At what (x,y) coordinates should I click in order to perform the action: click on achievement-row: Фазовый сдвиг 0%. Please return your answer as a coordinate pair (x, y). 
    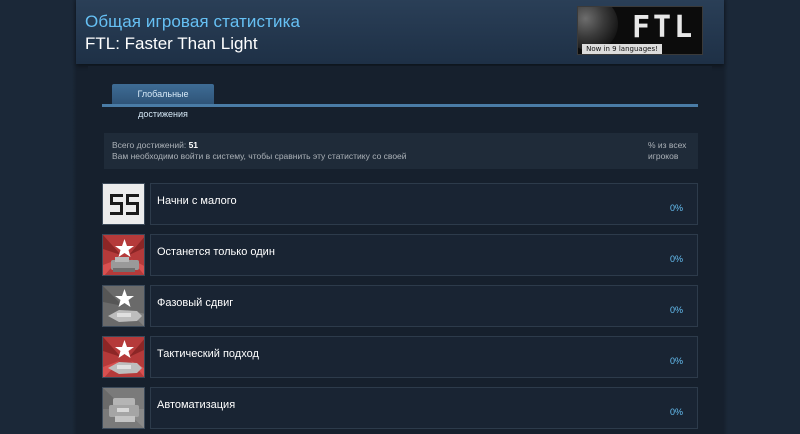
    Looking at the image, I should click on (400, 306).